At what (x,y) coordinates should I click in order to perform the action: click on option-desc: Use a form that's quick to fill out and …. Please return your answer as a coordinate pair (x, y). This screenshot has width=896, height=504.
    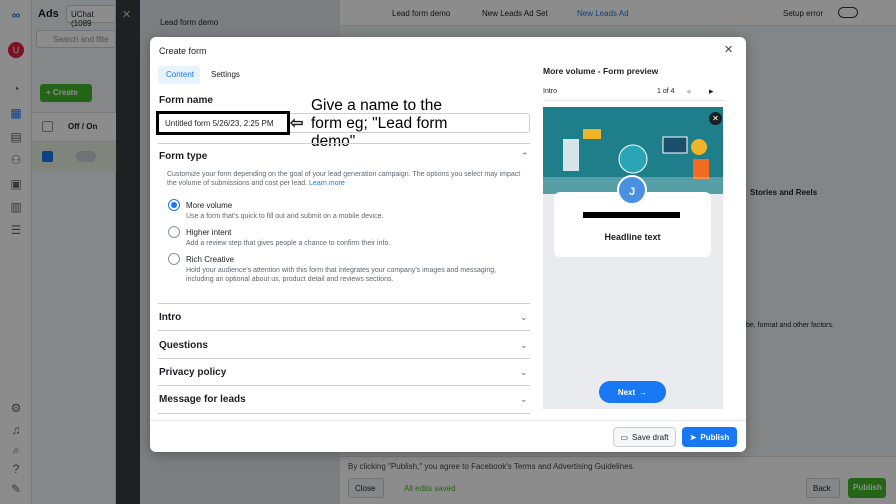
    Looking at the image, I should click on (285, 216).